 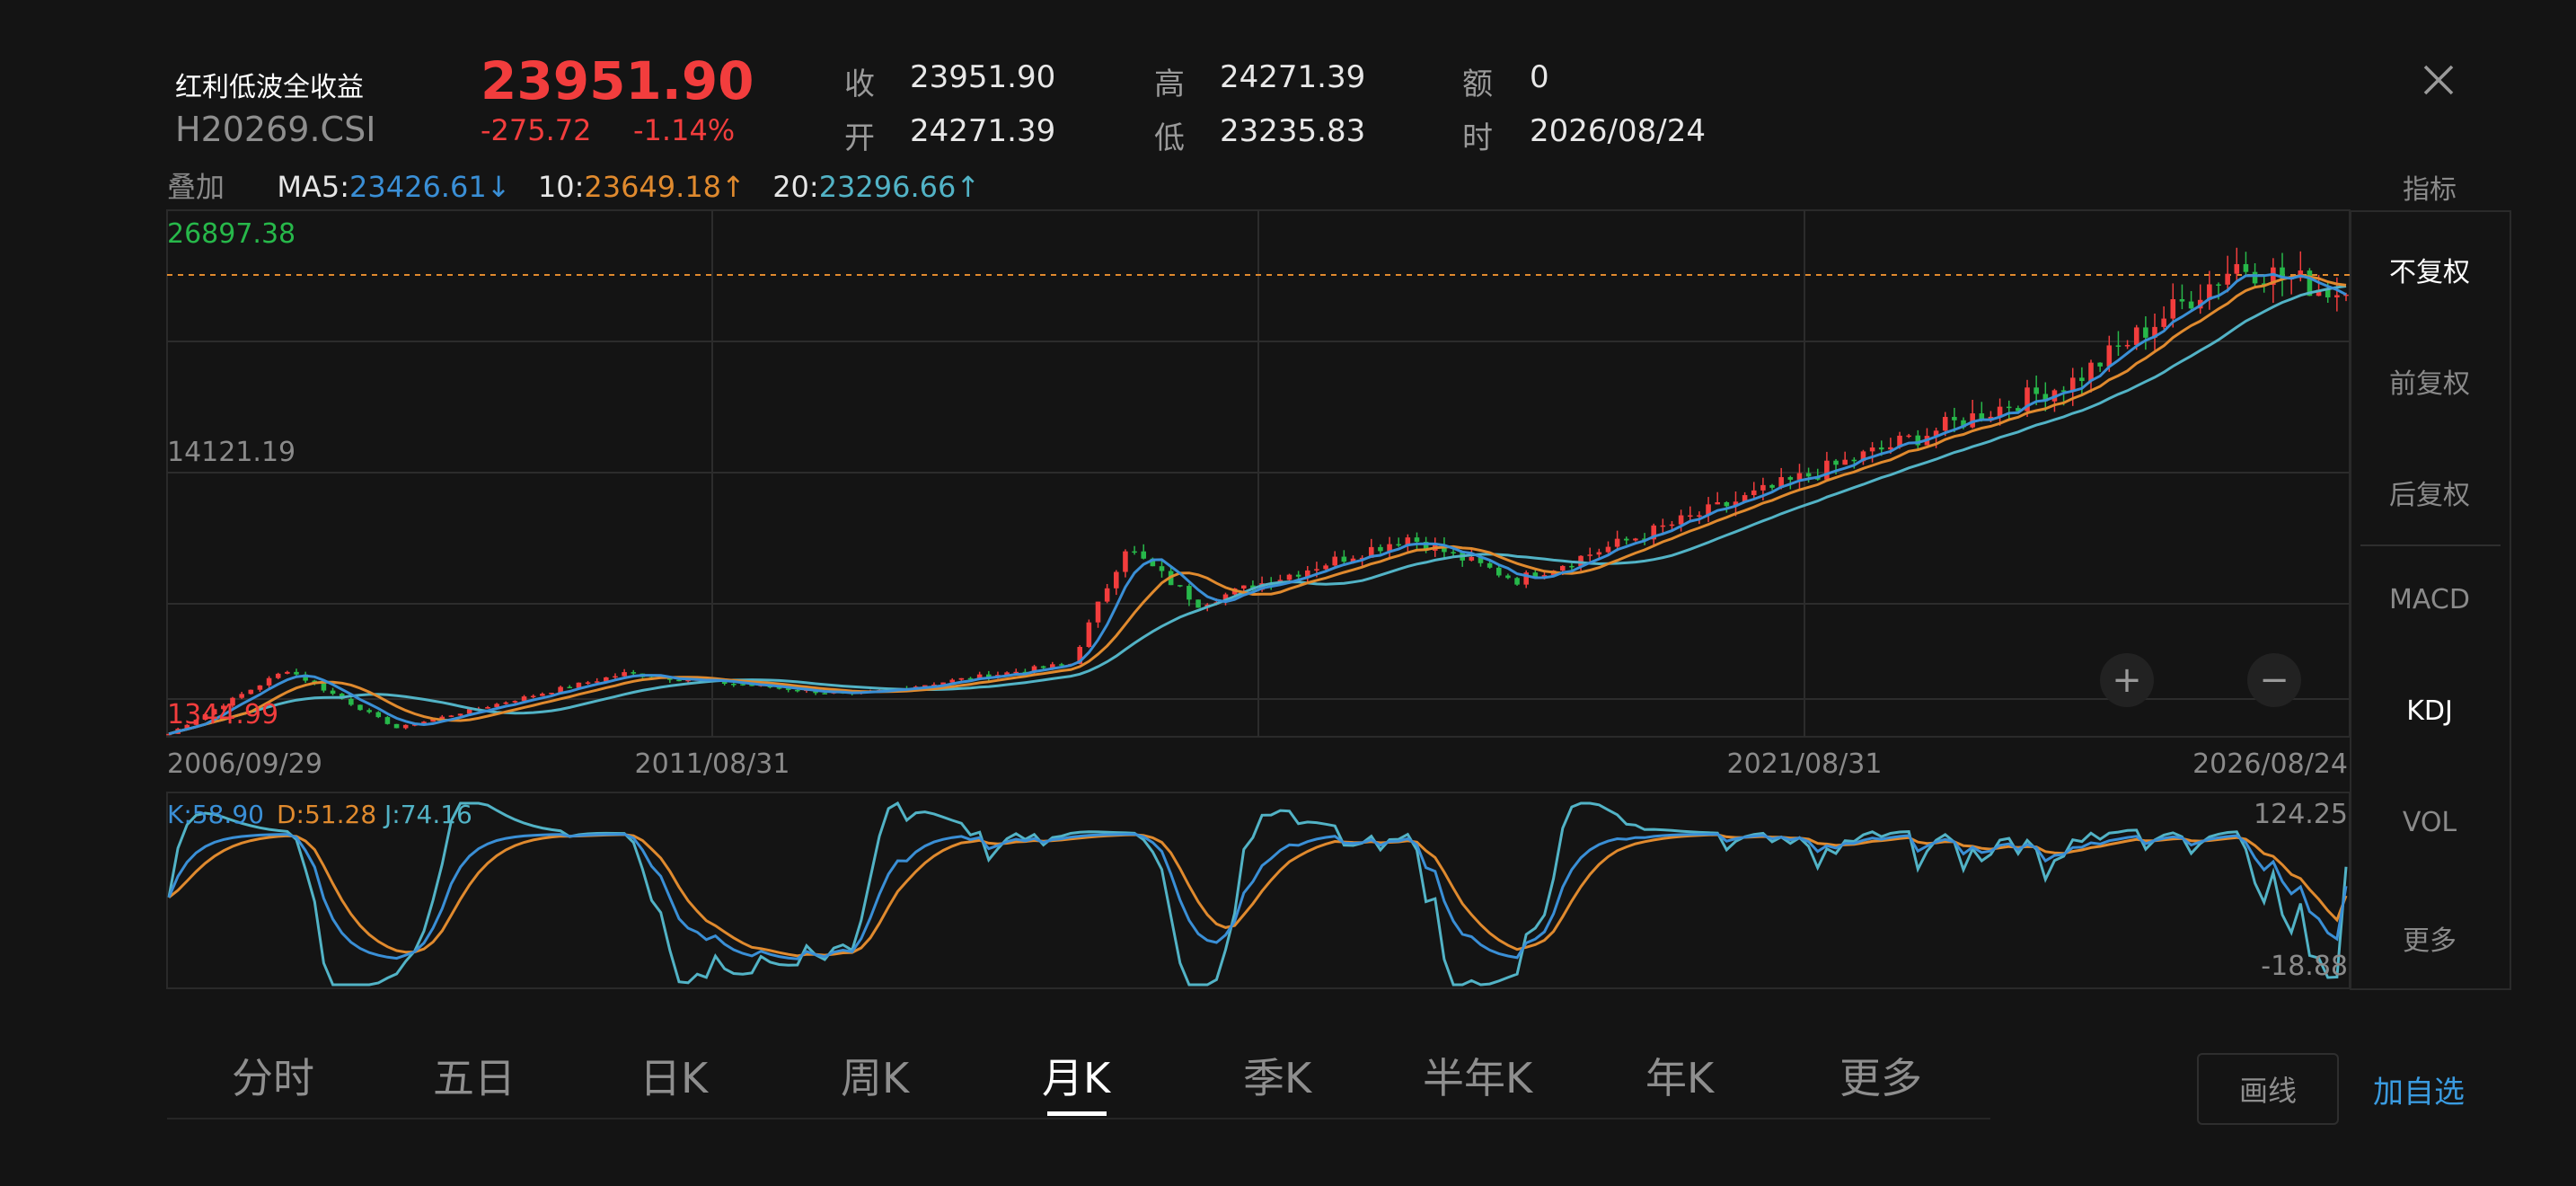 I want to click on tab-intraday: 分时, so click(x=273, y=1075).